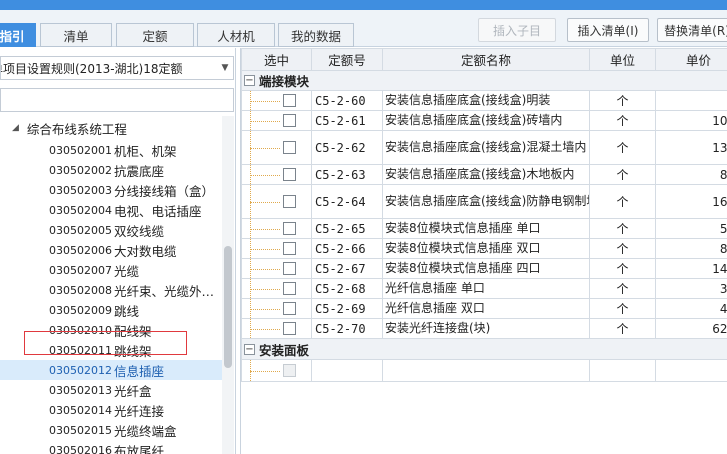 This screenshot has height=454, width=727. I want to click on tab-list: 清单, so click(76, 35).